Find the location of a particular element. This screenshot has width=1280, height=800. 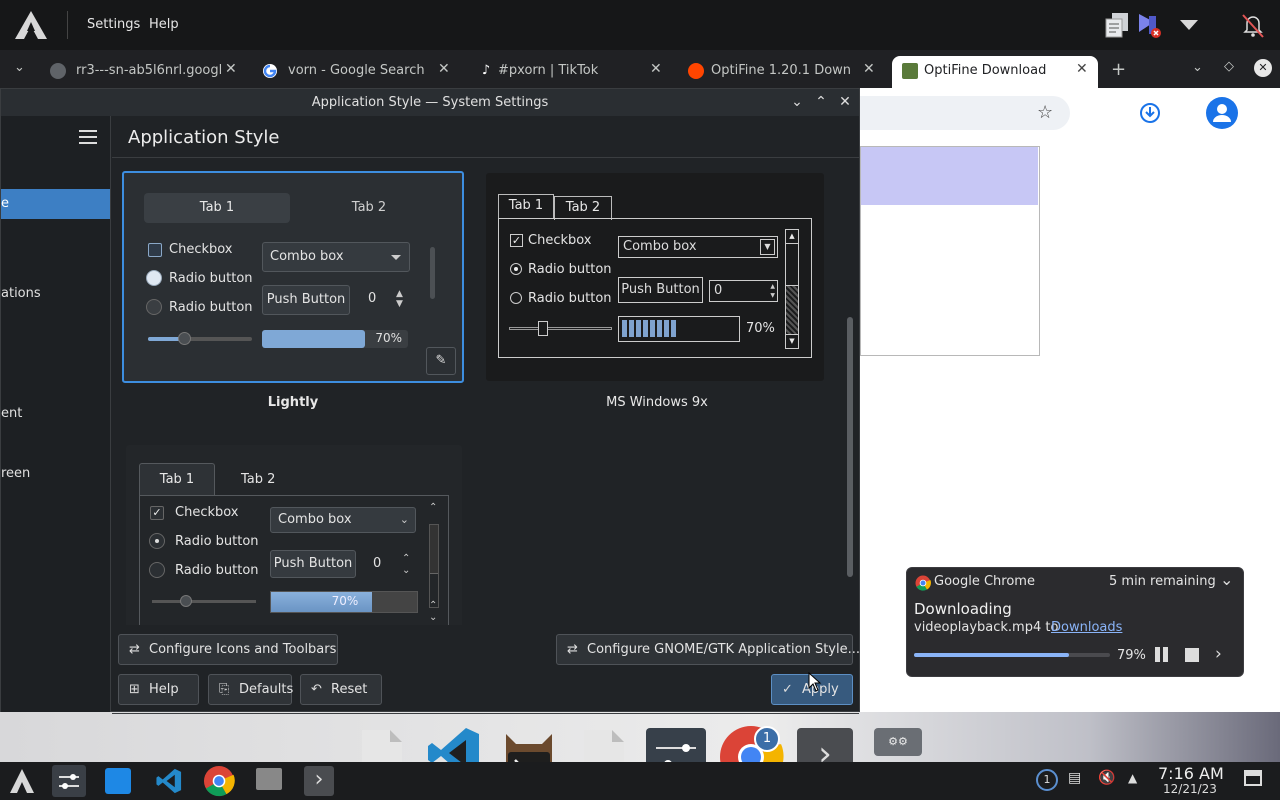

dropdown-arrow-icon is located at coordinates (1189, 25).